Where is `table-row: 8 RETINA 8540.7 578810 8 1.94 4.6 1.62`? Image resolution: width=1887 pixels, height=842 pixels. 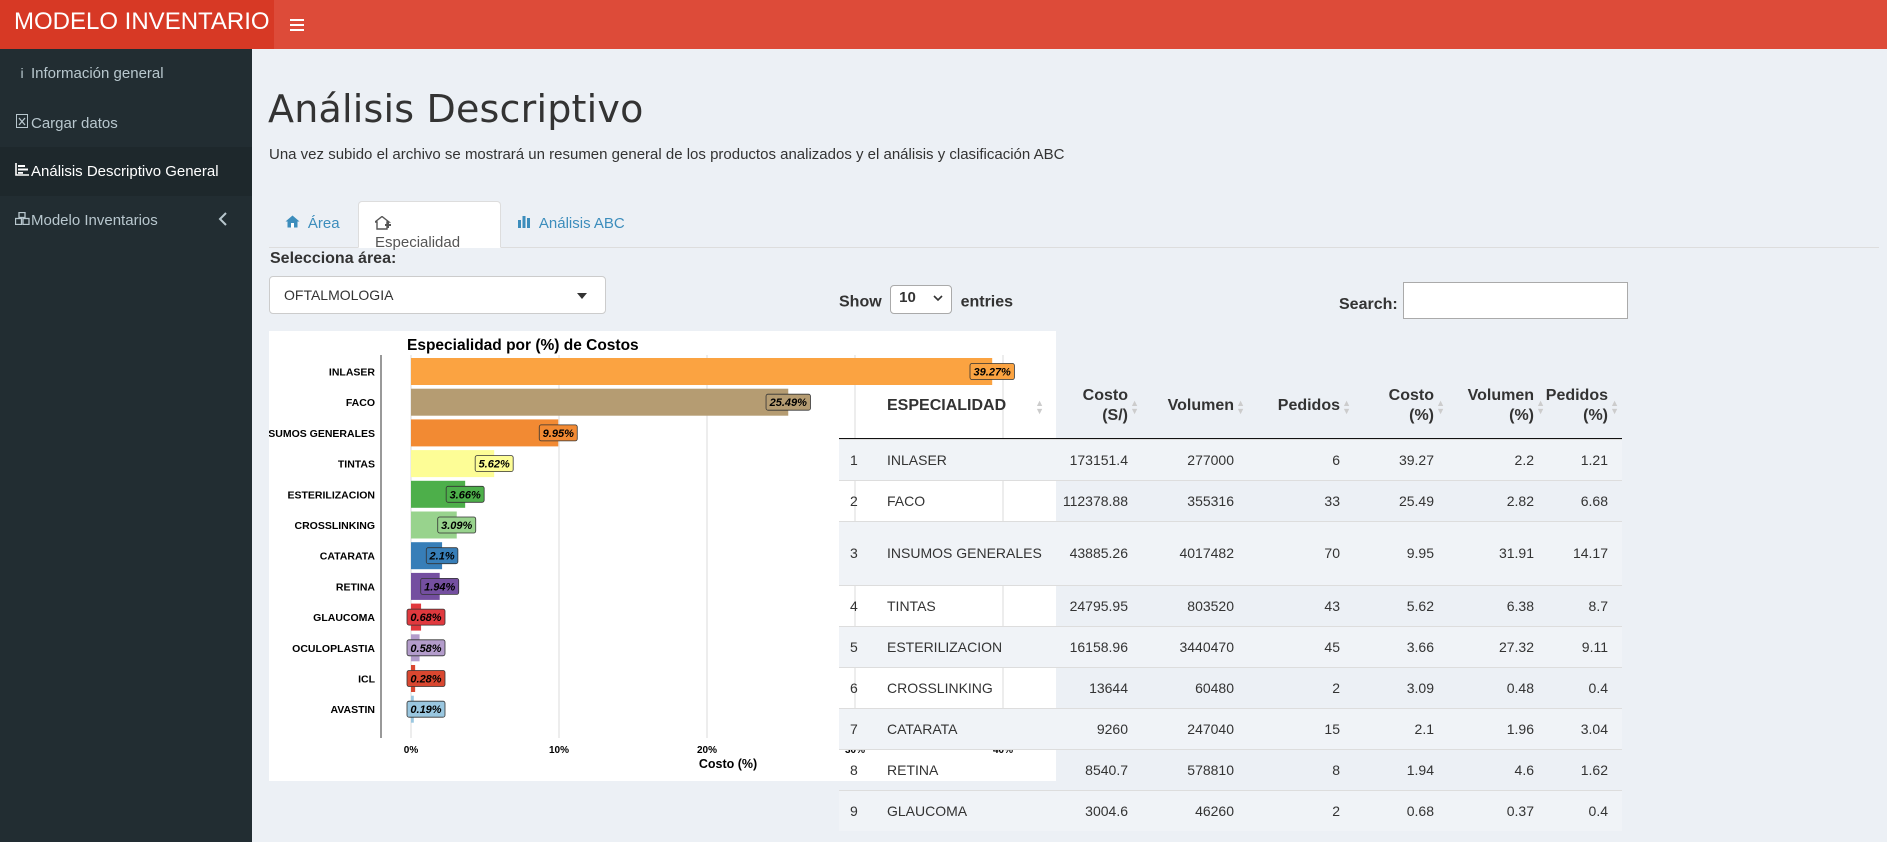
table-row: 8 RETINA 8540.7 578810 8 1.94 4.6 1.62 is located at coordinates (1230, 769).